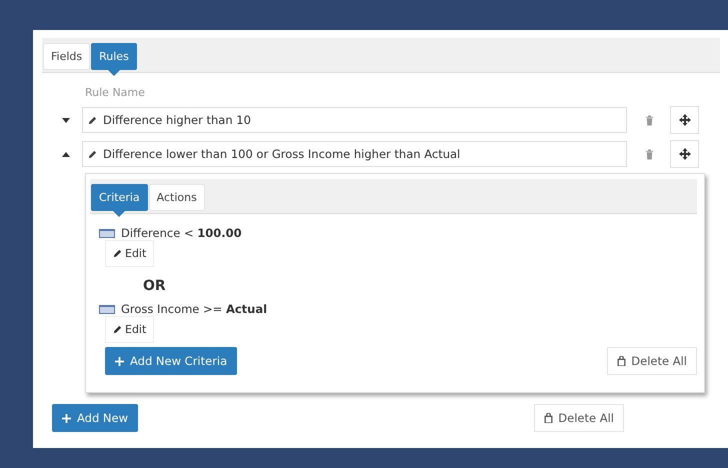 This screenshot has width=728, height=468. What do you see at coordinates (194, 309) in the screenshot?
I see `criteria-text: Gross Income >= Actual` at bounding box center [194, 309].